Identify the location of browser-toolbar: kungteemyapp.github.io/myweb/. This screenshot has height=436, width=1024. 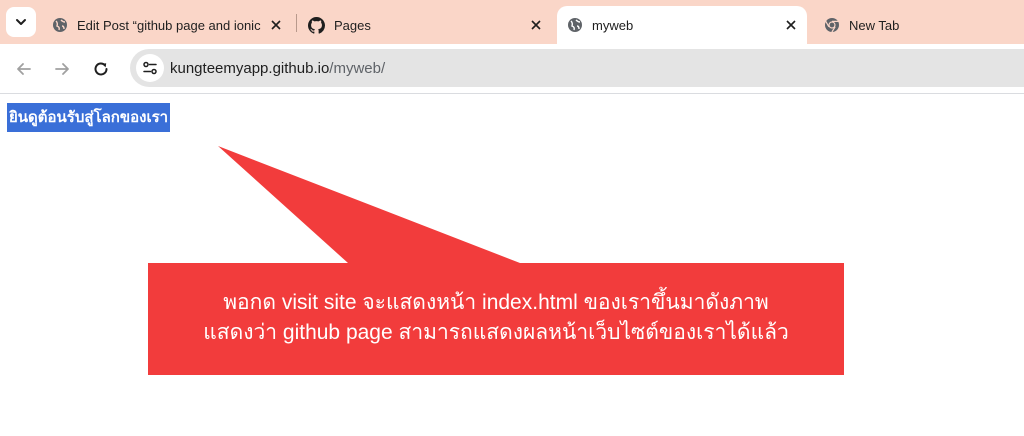
(512, 69).